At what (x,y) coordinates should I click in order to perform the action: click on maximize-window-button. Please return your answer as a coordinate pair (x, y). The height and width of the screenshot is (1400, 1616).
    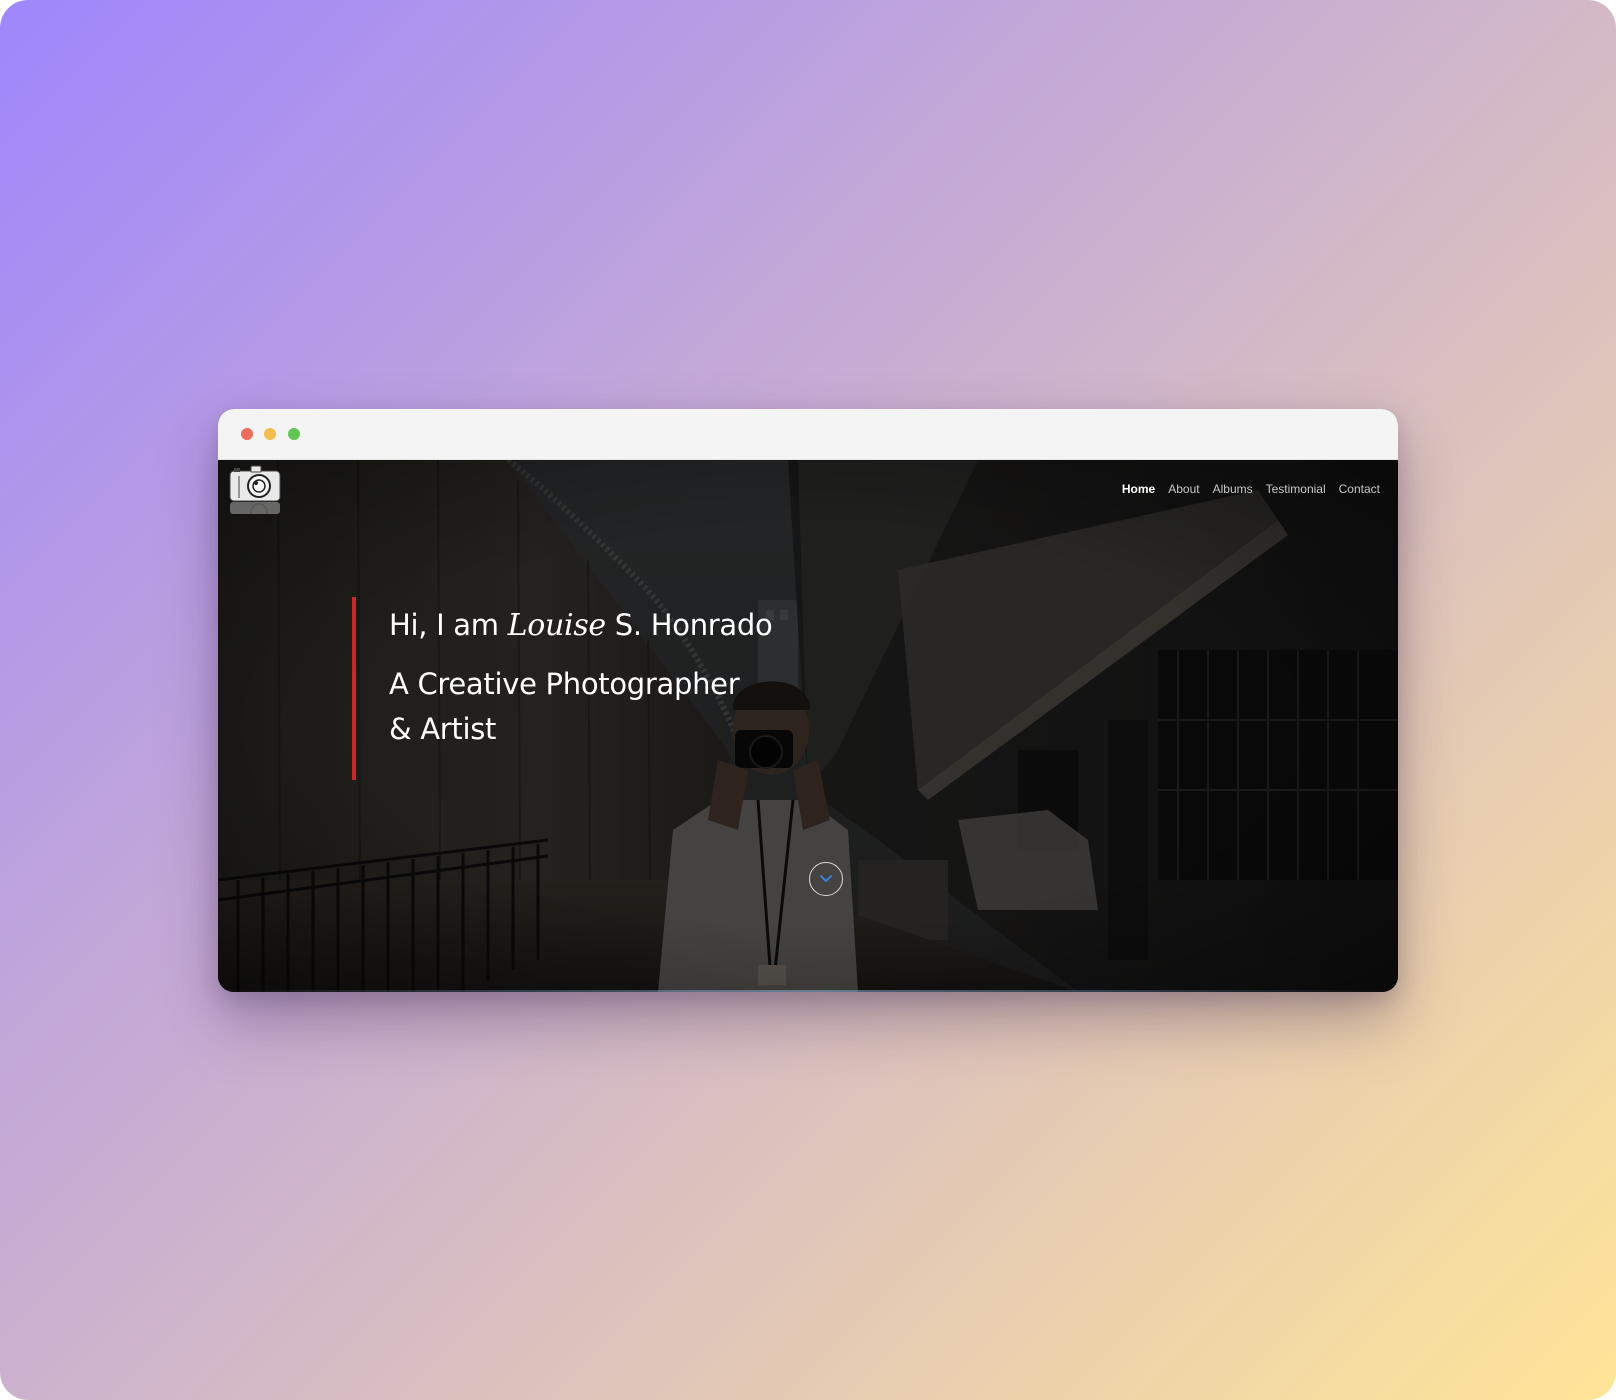
    Looking at the image, I should click on (294, 434).